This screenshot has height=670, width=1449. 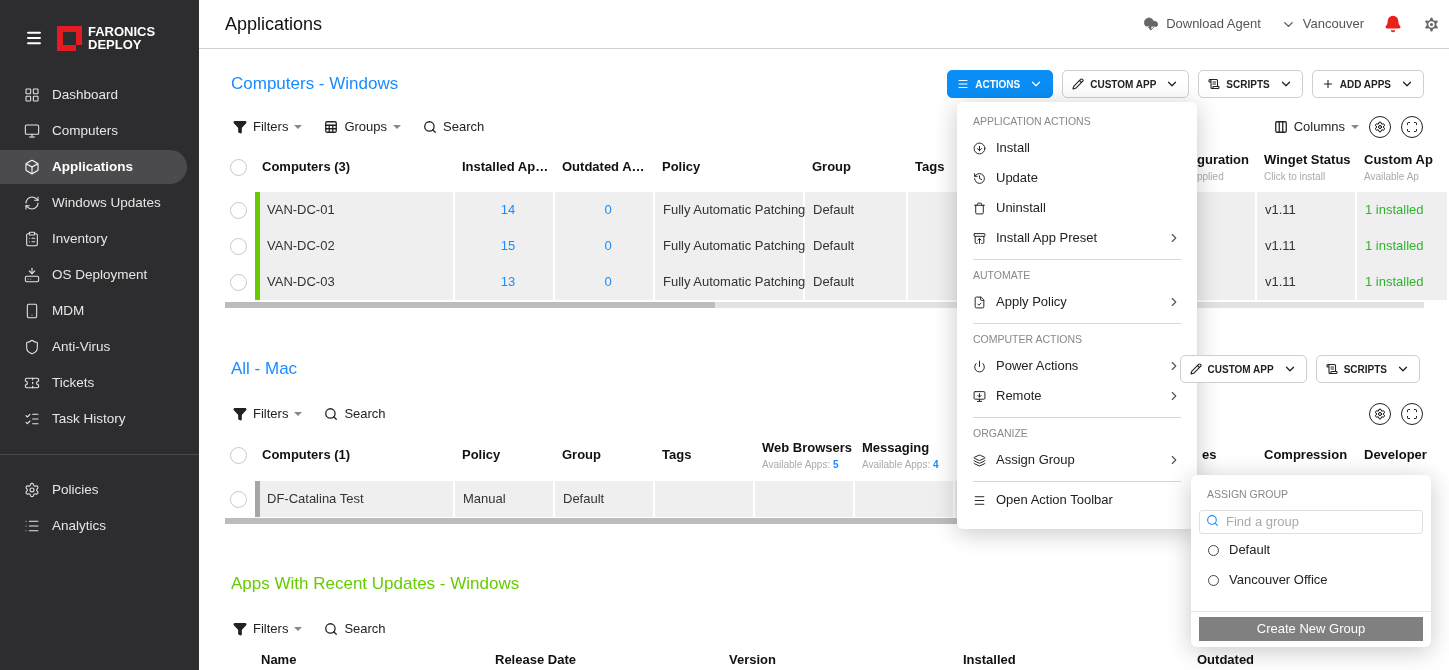 What do you see at coordinates (1077, 396) in the screenshot?
I see `menu-item: Remote` at bounding box center [1077, 396].